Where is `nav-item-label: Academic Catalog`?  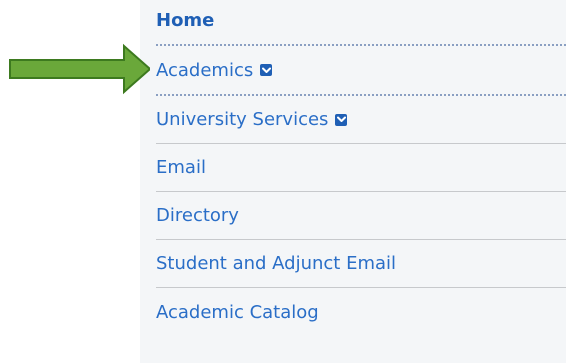
nav-item-label: Academic Catalog is located at coordinates (237, 312).